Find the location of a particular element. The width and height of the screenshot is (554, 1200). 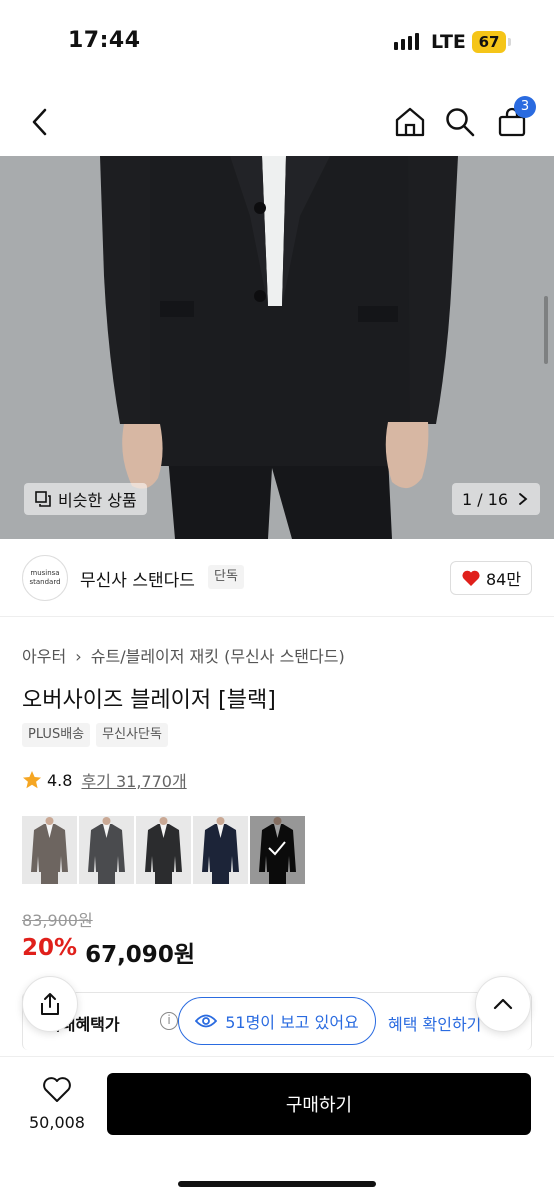

breadcrumb: 아우터 › 슈트/블레이저 재킷 (무신사 스탠다드) is located at coordinates (183, 655).